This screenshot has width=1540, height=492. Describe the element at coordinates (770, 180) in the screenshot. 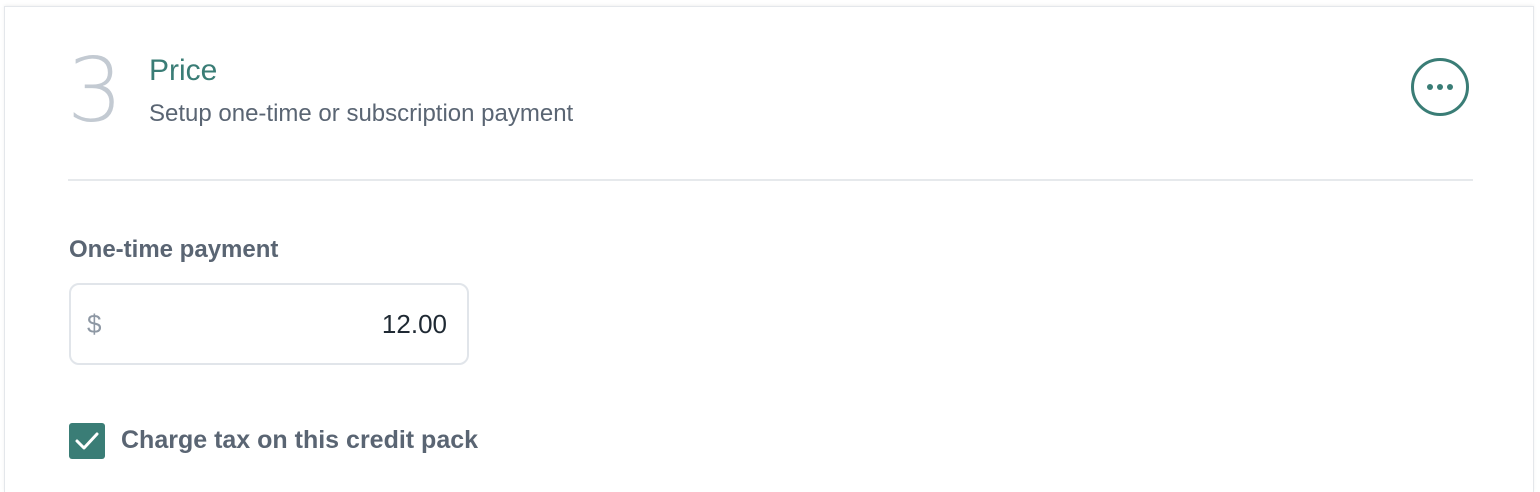

I see `section-divider` at that location.